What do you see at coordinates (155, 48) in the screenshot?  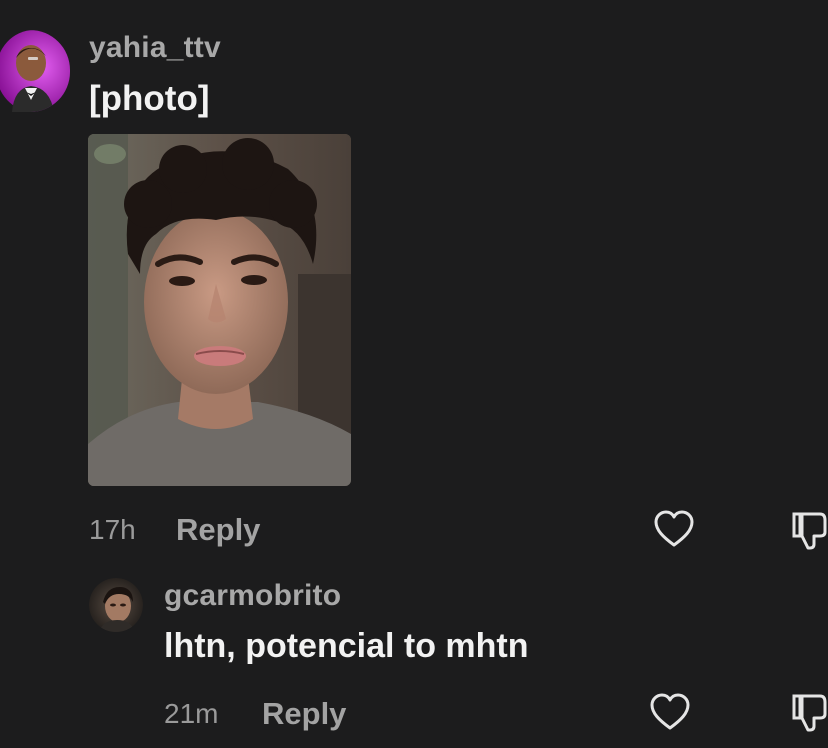 I see `comment-username: yahia_ttv` at bounding box center [155, 48].